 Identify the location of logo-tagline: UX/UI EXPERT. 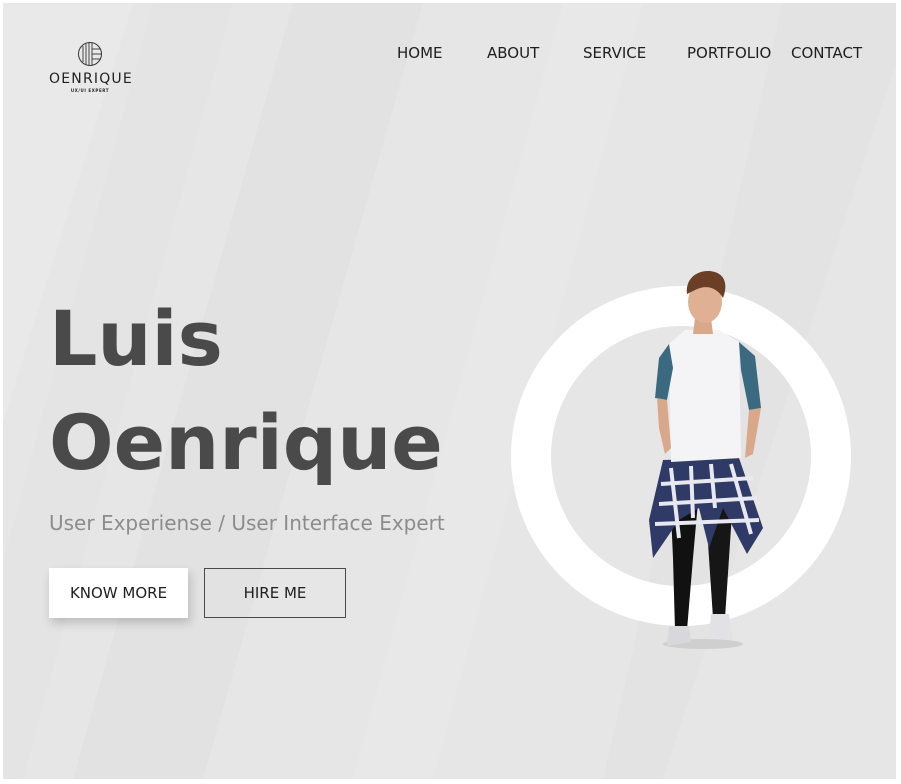
(90, 90).